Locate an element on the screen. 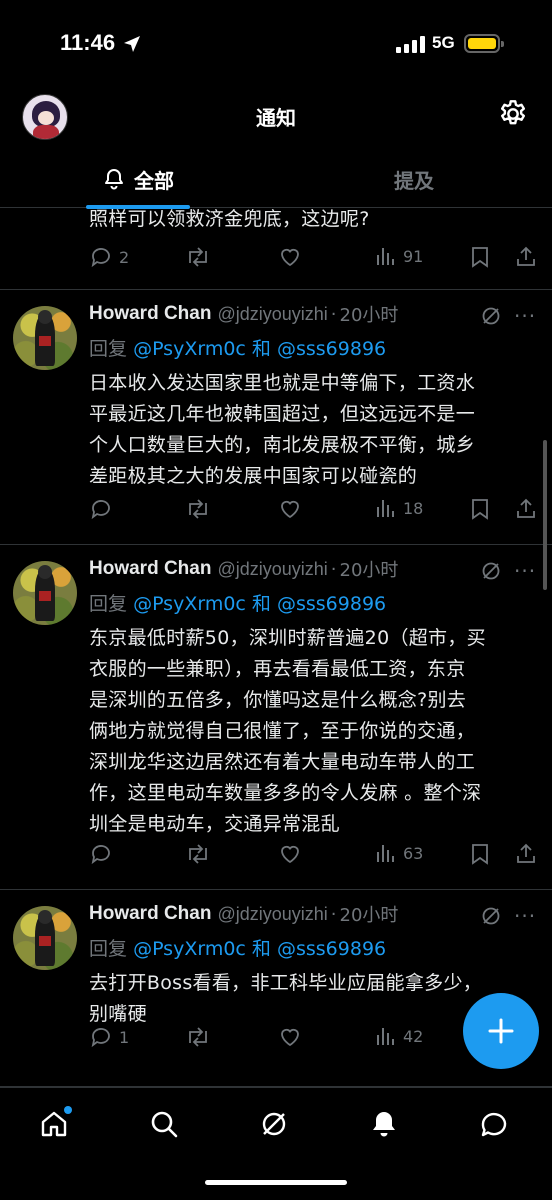 Image resolution: width=552 pixels, height=1200 pixels. location-arrow-icon is located at coordinates (132, 44).